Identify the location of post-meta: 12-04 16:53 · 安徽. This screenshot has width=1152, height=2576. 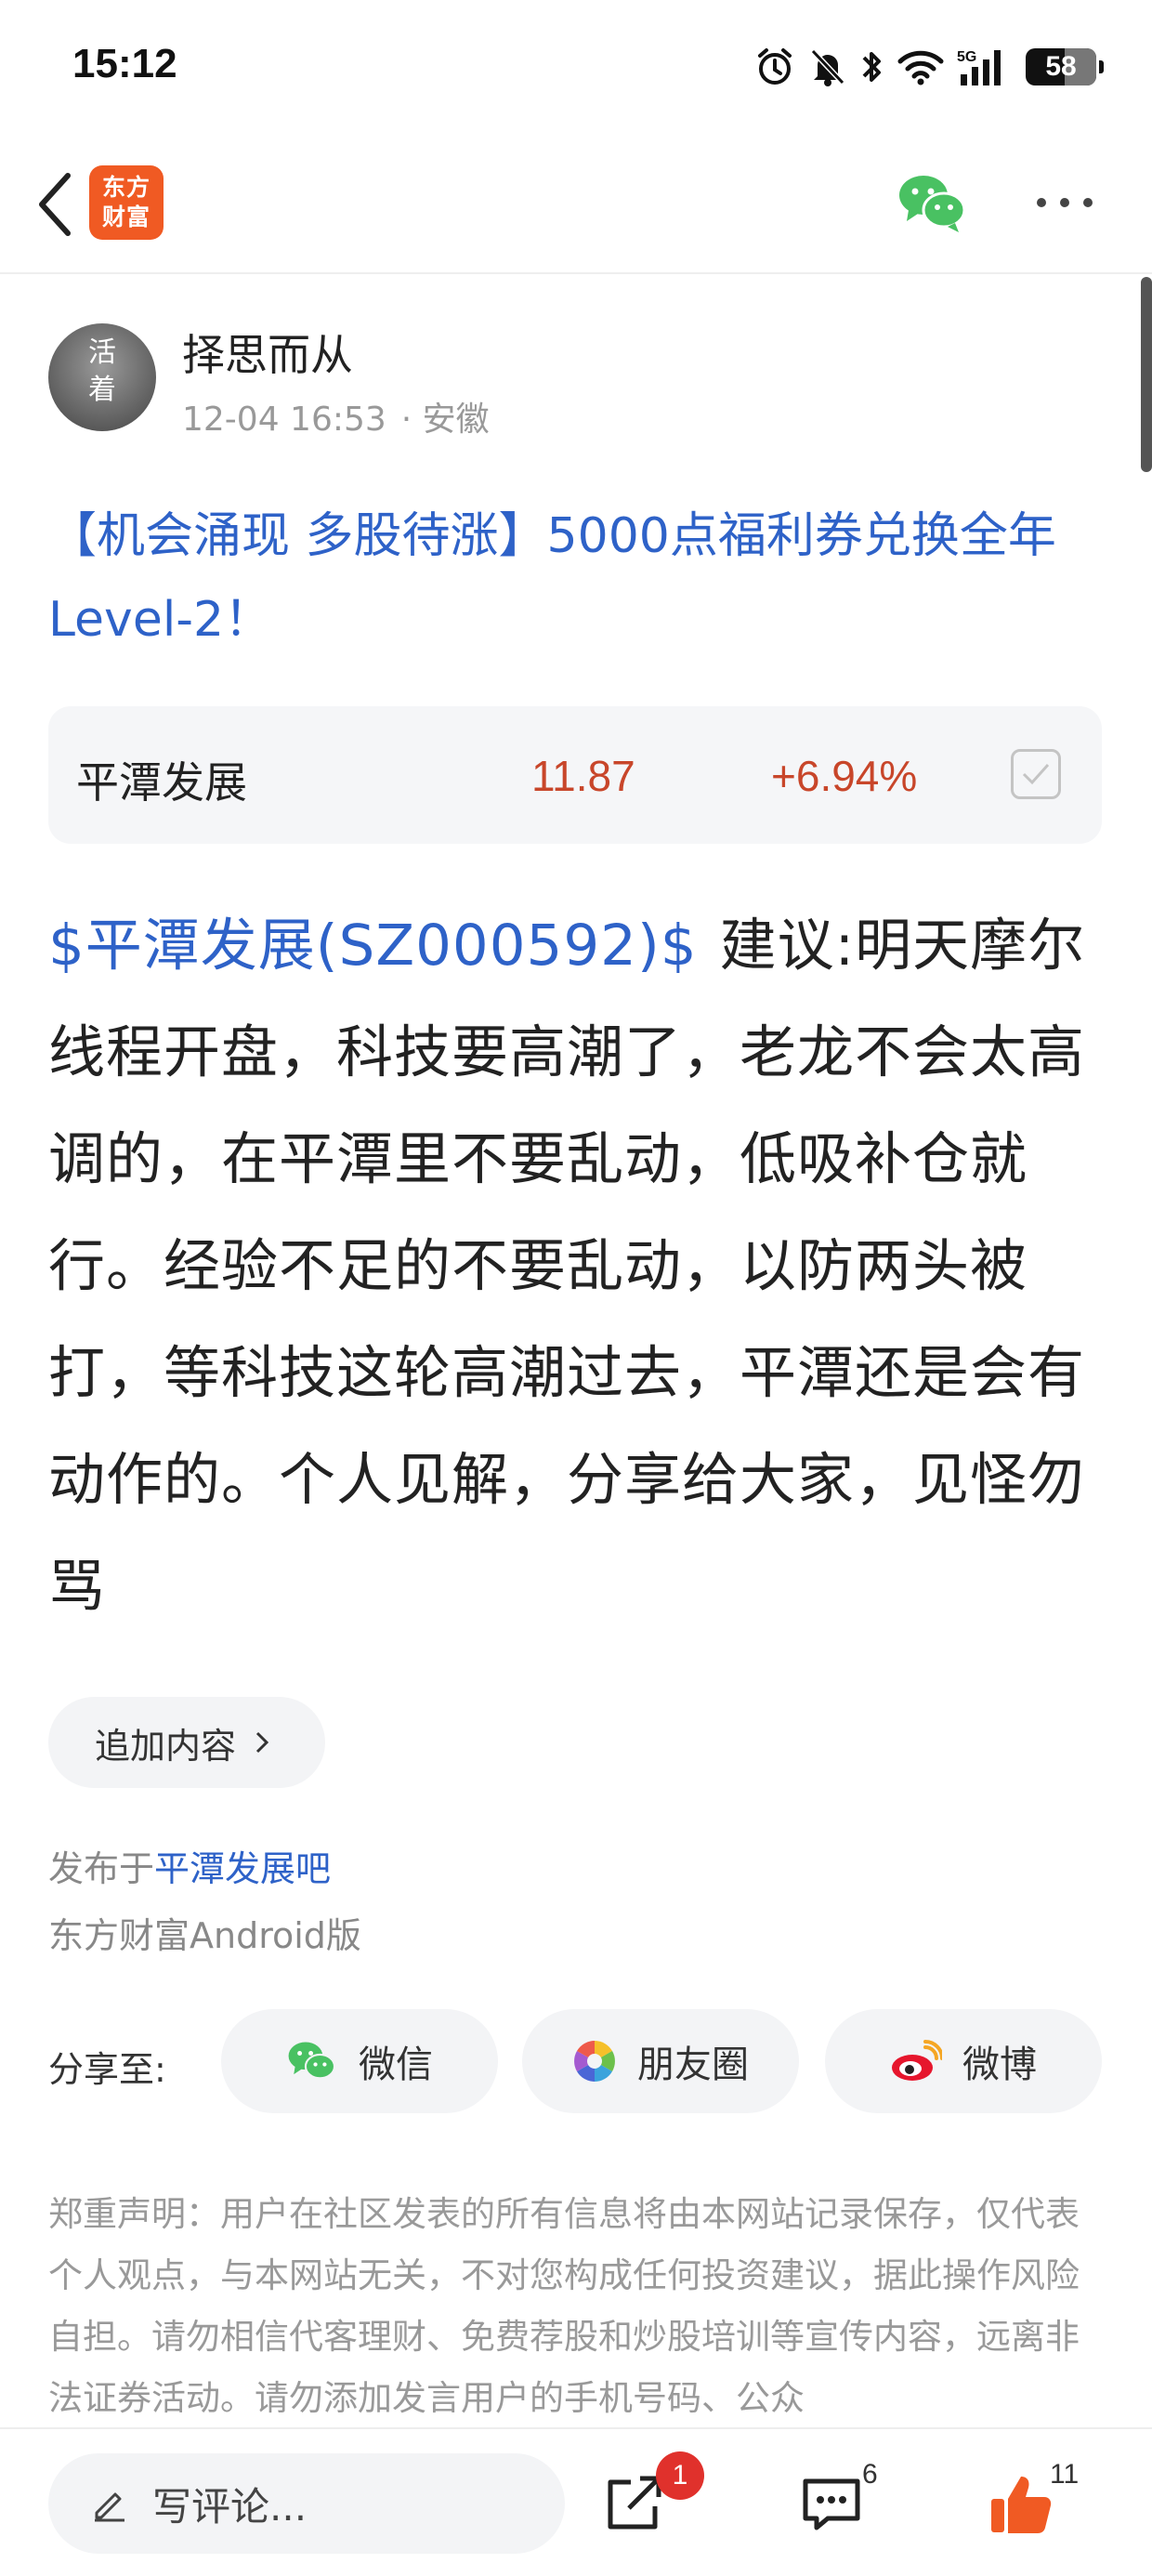
(336, 416).